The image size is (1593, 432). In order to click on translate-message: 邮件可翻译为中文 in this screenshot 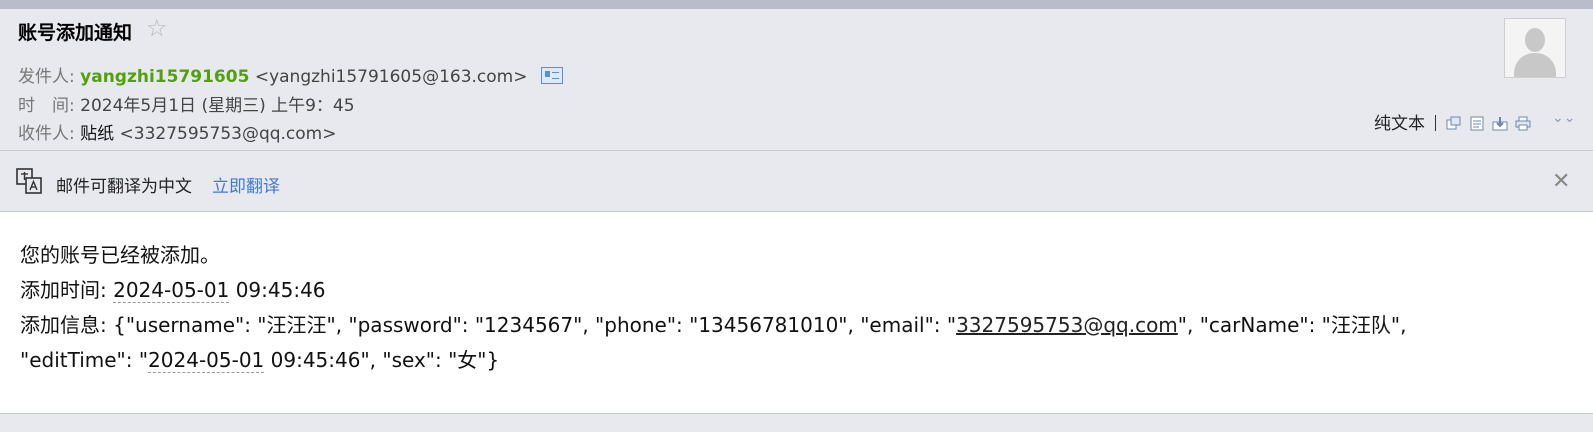, I will do `click(124, 187)`.